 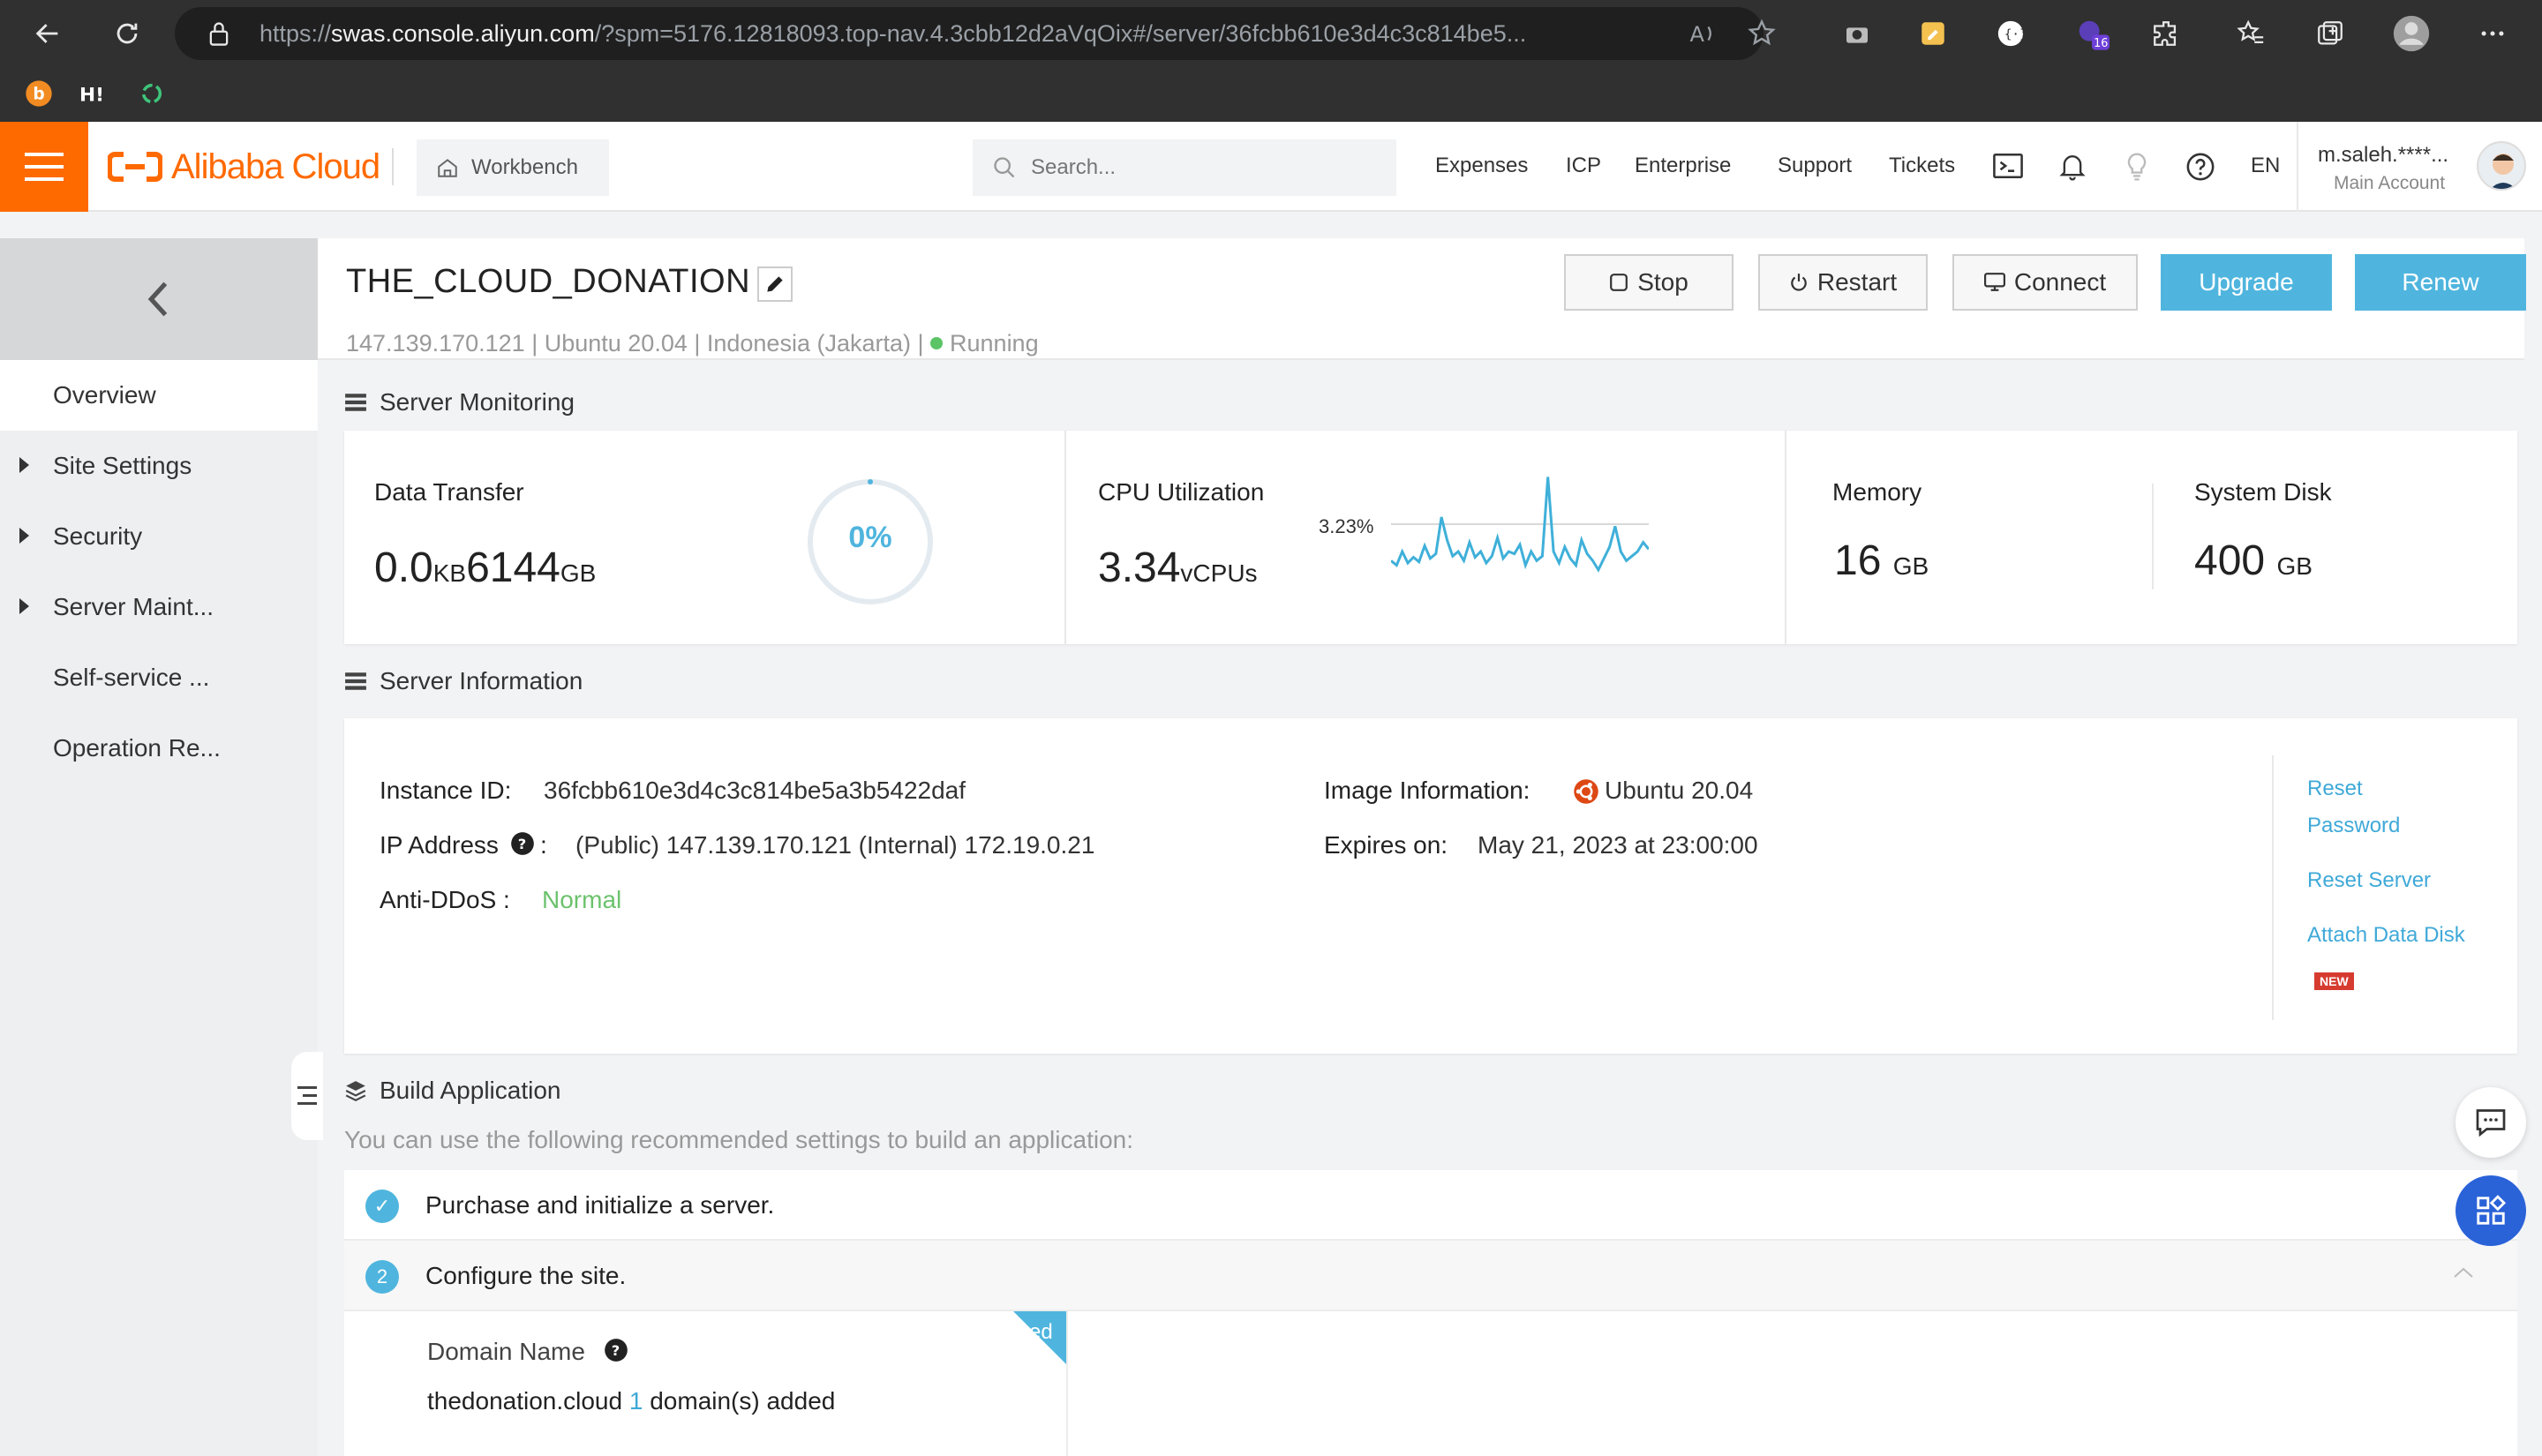 What do you see at coordinates (123, 465) in the screenshot?
I see `sidebar-item-label: Site Settings` at bounding box center [123, 465].